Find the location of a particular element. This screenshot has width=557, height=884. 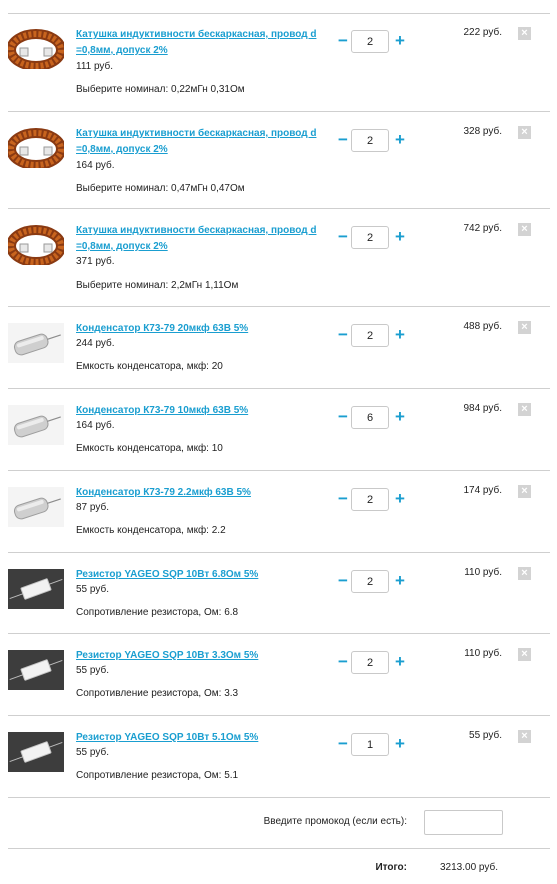

line-total: 55 руб. is located at coordinates (485, 735).